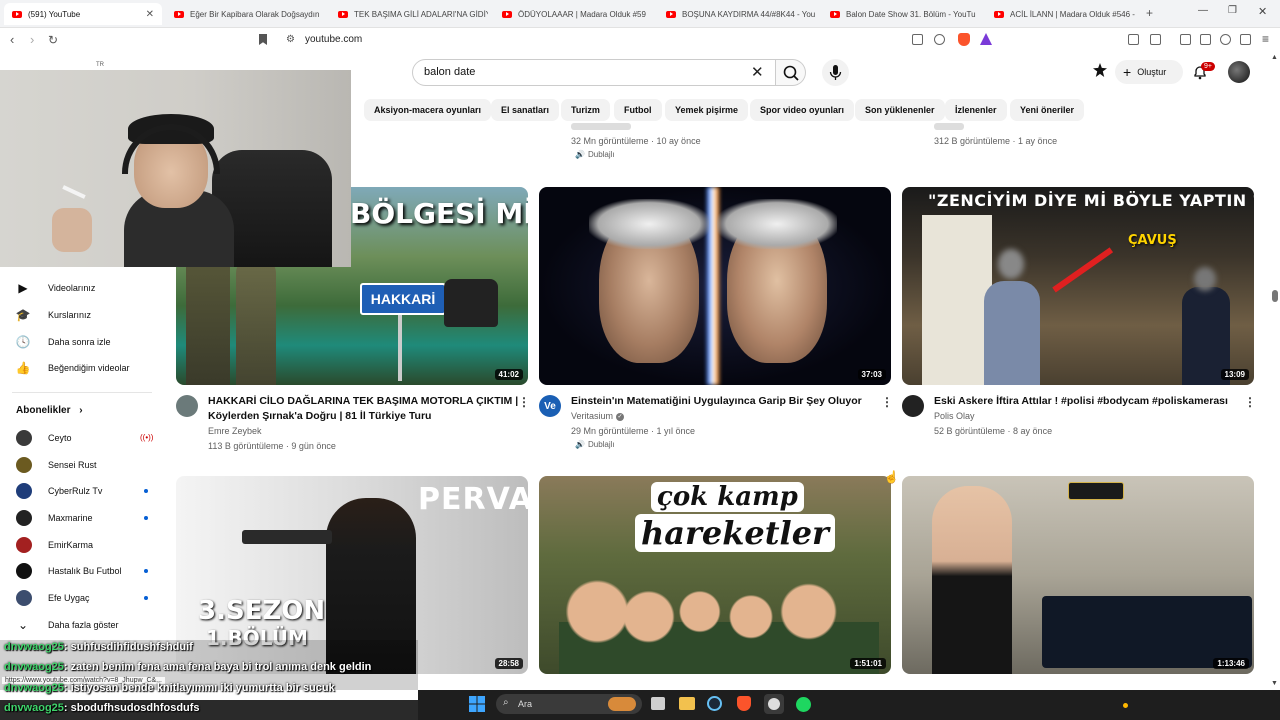  What do you see at coordinates (638, 110) in the screenshot?
I see `chip-futbol: Futbol` at bounding box center [638, 110].